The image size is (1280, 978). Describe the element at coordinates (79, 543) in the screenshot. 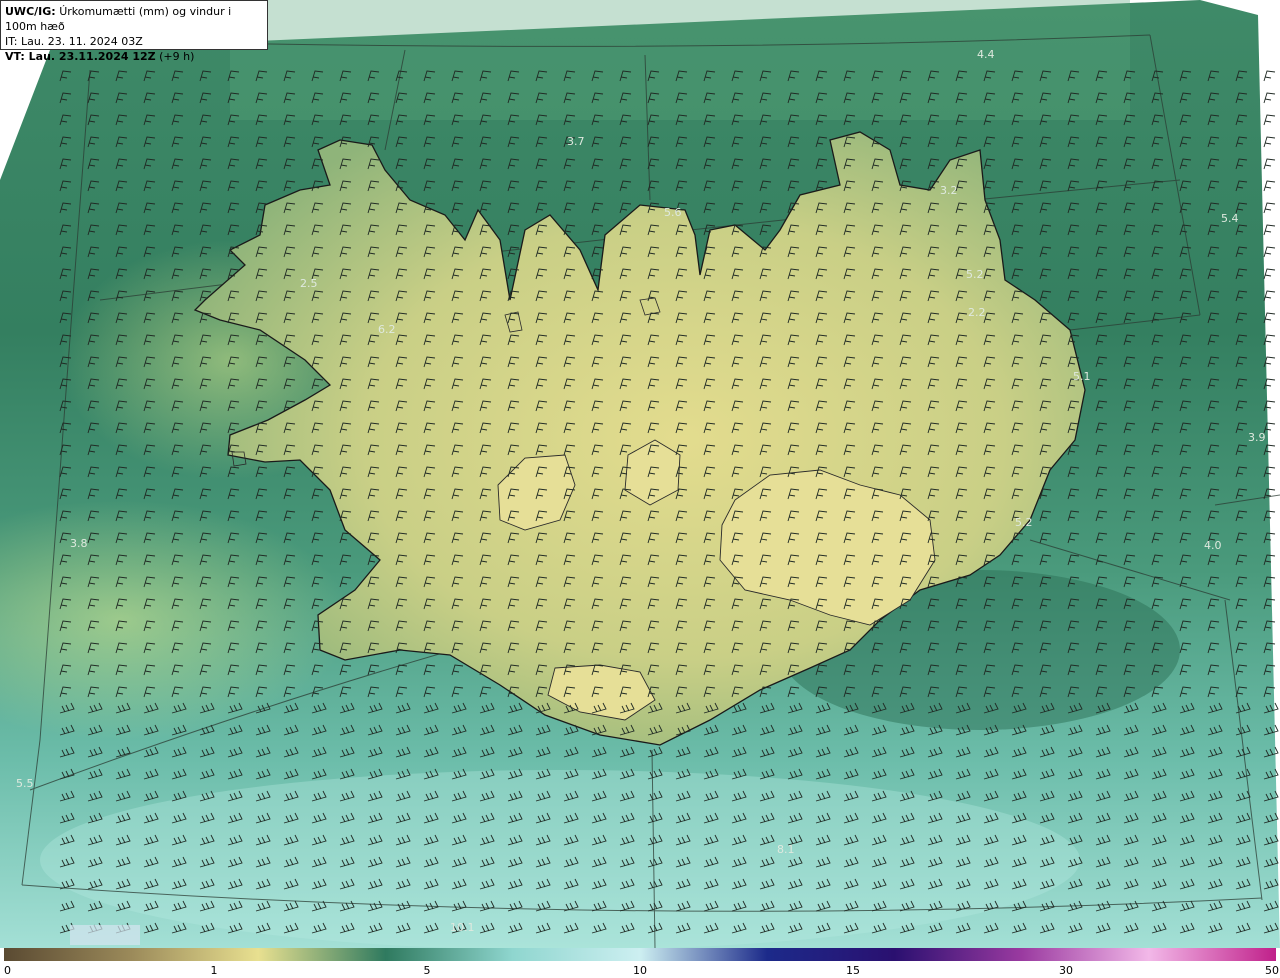

I see `value-label: 3.8` at that location.